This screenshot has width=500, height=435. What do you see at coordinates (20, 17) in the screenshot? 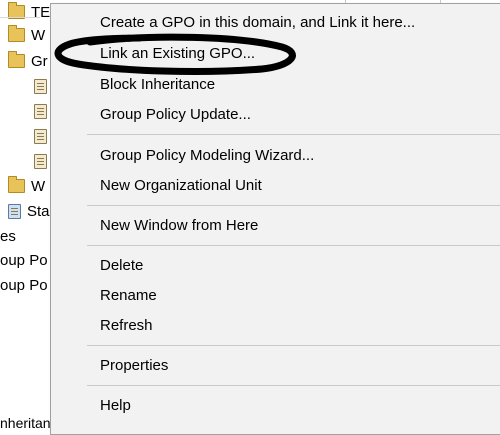
I see `selection-underline` at bounding box center [20, 17].